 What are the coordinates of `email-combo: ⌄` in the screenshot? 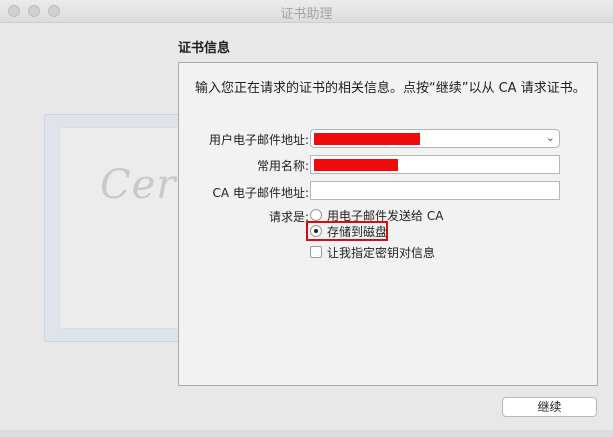 It's located at (435, 138).